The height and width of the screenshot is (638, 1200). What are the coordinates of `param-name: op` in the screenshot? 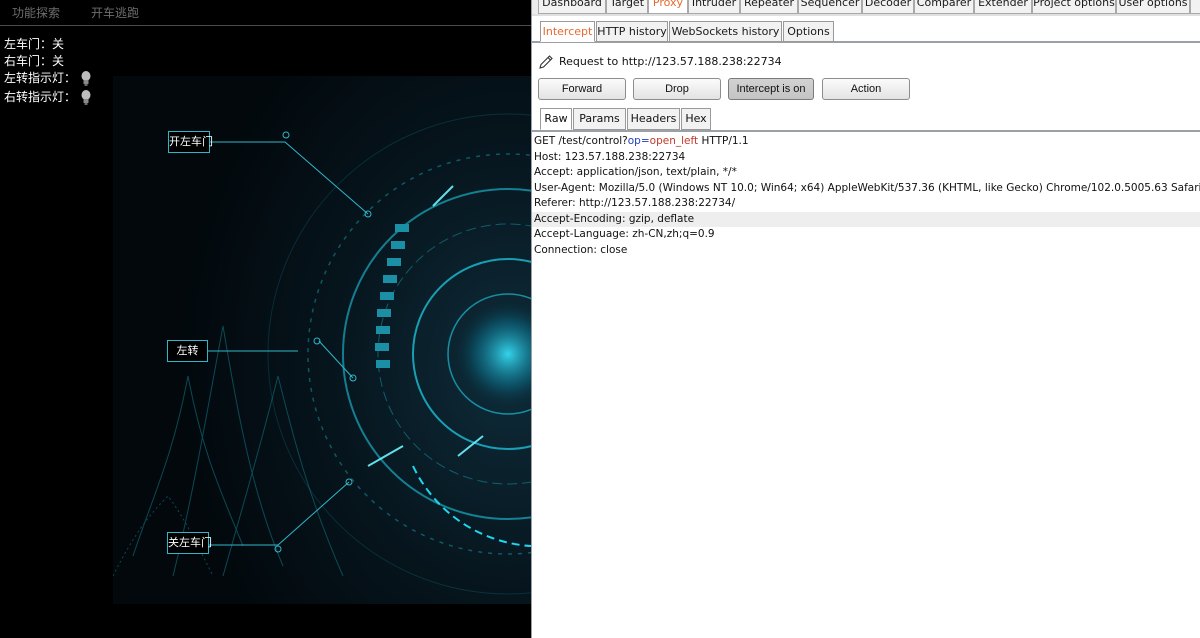 It's located at (634, 141).